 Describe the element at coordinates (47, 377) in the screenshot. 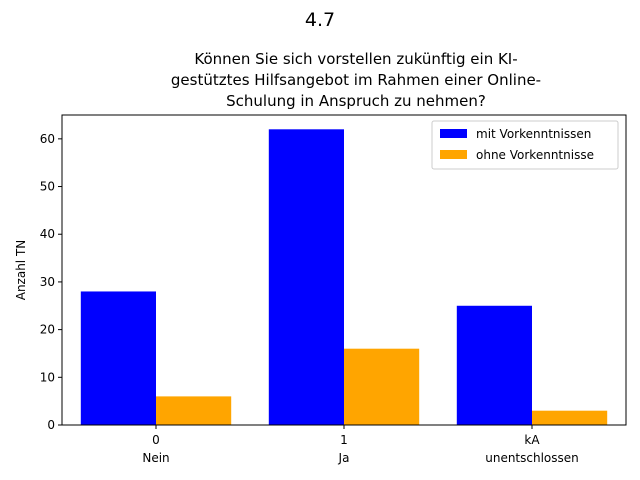

I see `y-tick-label: 10` at that location.